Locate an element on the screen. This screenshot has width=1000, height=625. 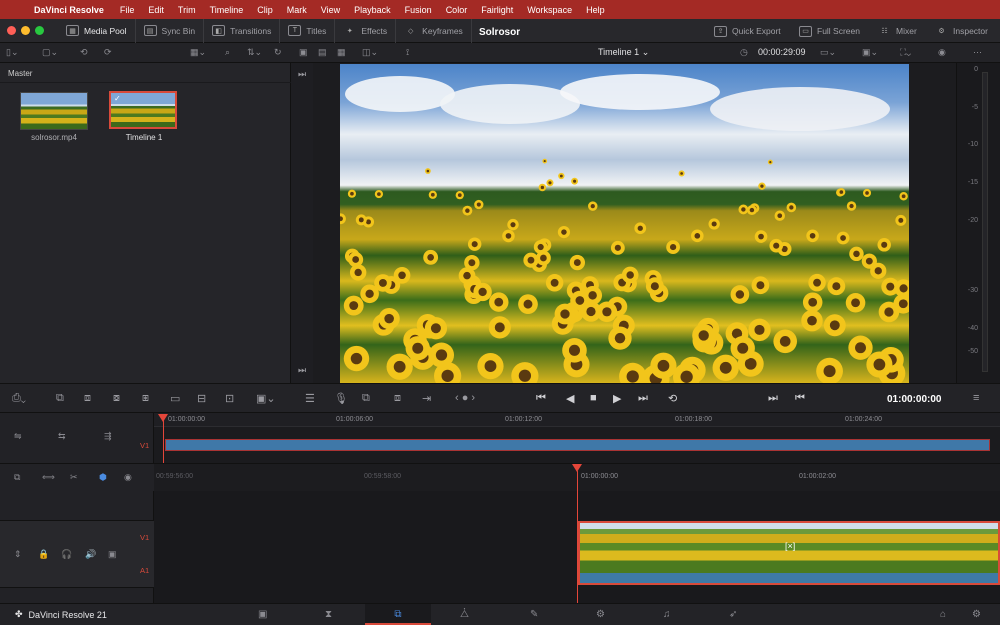
link-icon: ⟲ is located at coordinates (84, 52).